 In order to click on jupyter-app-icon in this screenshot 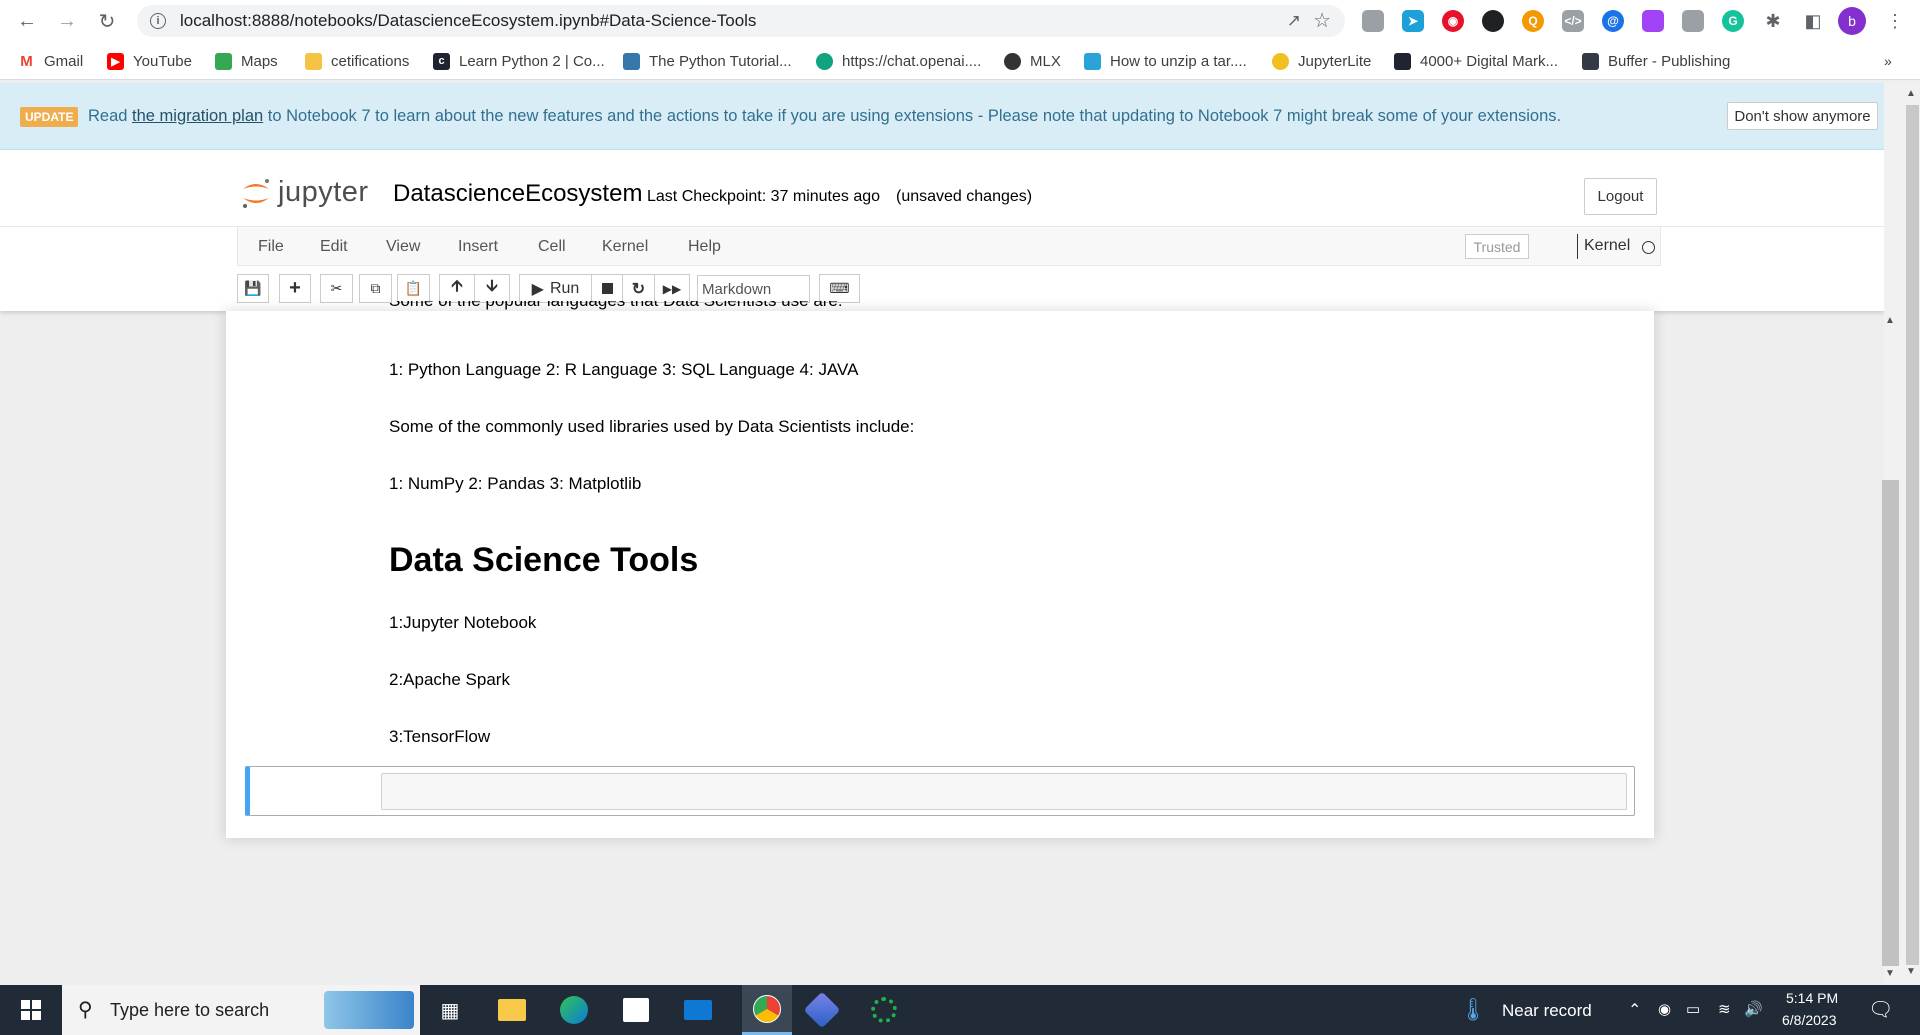, I will do `click(884, 1010)`.